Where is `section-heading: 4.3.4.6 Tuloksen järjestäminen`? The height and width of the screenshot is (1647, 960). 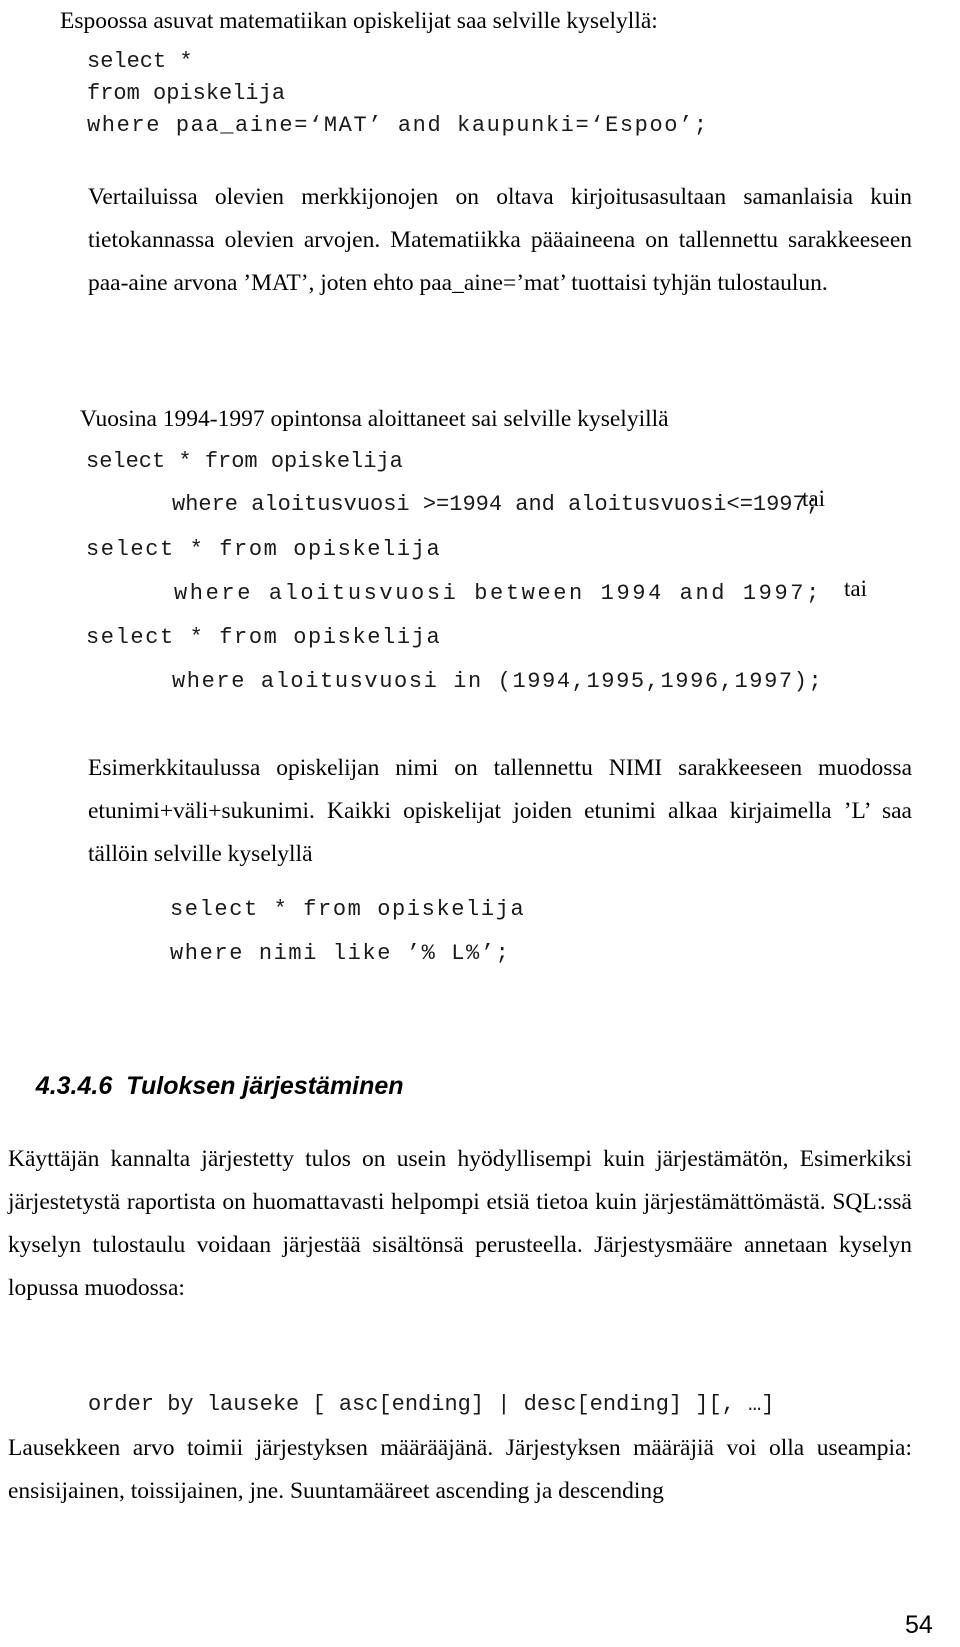
section-heading: 4.3.4.6 Tuloksen järjestäminen is located at coordinates (206, 1086).